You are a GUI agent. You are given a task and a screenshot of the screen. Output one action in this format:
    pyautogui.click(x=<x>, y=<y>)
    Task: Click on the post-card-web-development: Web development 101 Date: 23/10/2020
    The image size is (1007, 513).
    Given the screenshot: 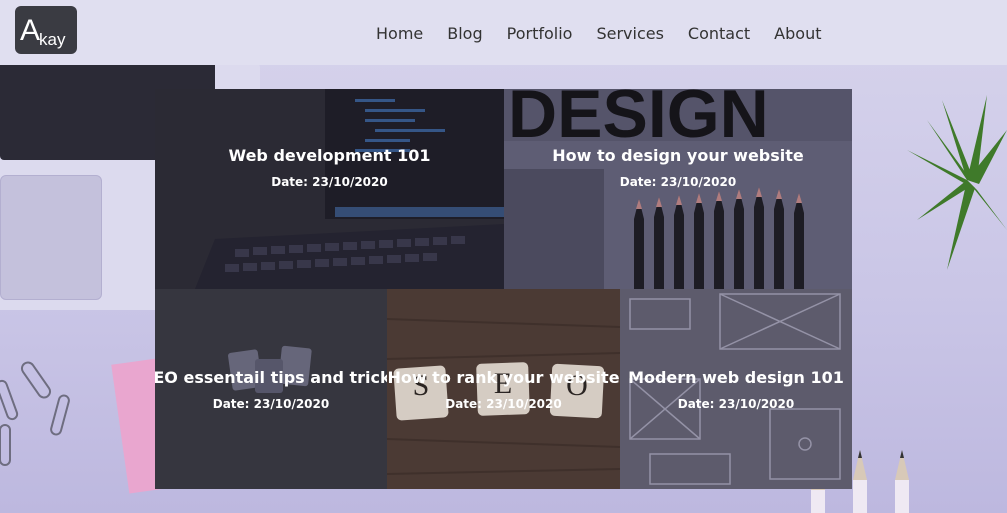 What is the action you would take?
    pyautogui.click(x=329, y=189)
    